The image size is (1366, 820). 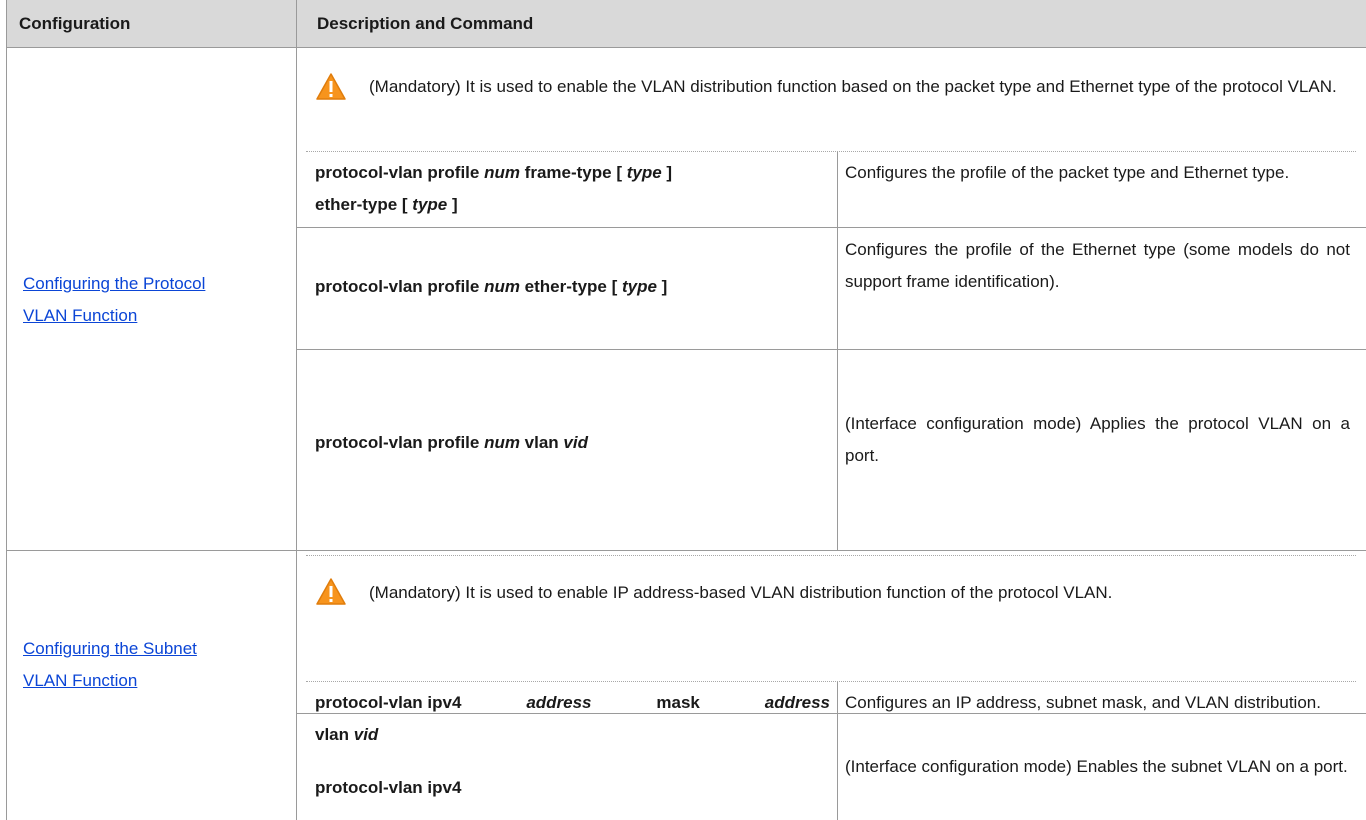 What do you see at coordinates (151, 23) in the screenshot?
I see `header-configuration: Configuration` at bounding box center [151, 23].